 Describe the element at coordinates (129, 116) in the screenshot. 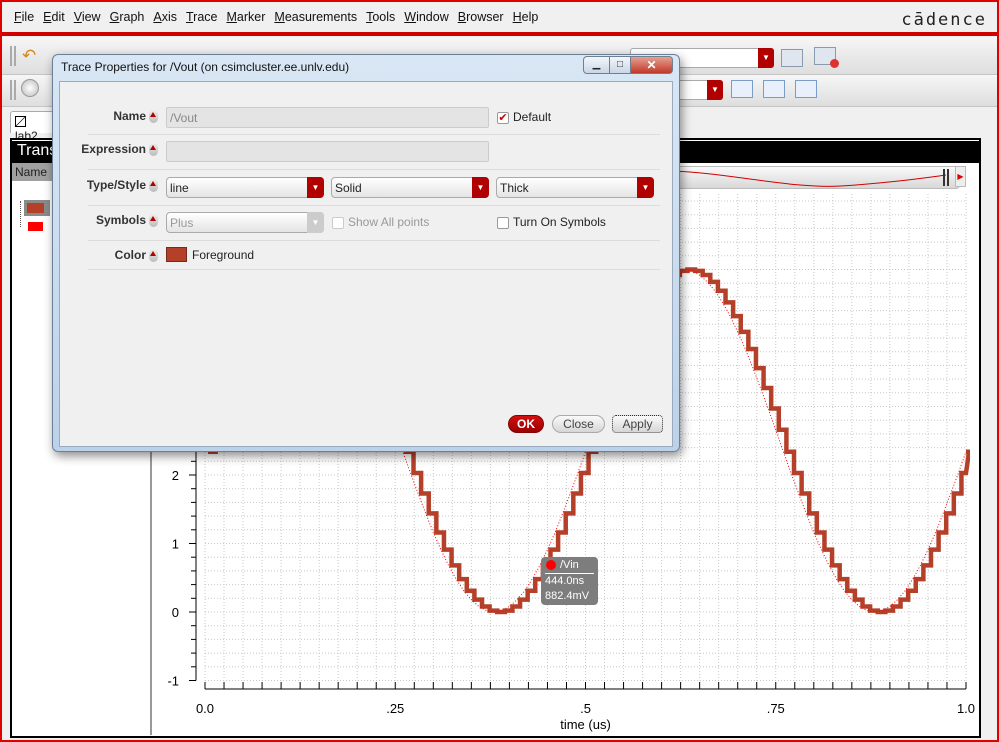

I see `name-label: Name` at that location.